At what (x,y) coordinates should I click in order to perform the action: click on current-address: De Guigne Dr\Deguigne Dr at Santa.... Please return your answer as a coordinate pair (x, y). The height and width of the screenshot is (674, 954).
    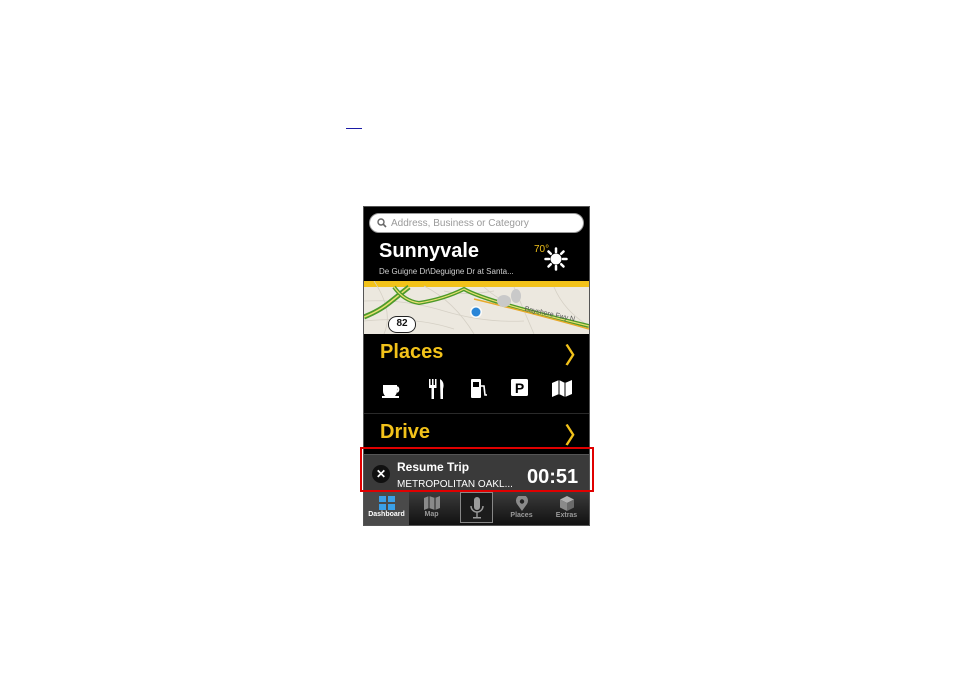
    Looking at the image, I should click on (446, 271).